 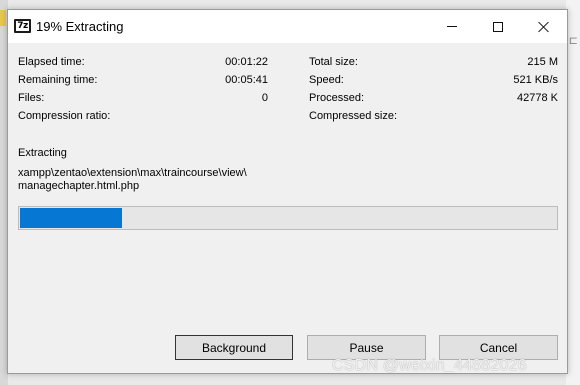 I want to click on progress-bar, so click(x=288, y=218).